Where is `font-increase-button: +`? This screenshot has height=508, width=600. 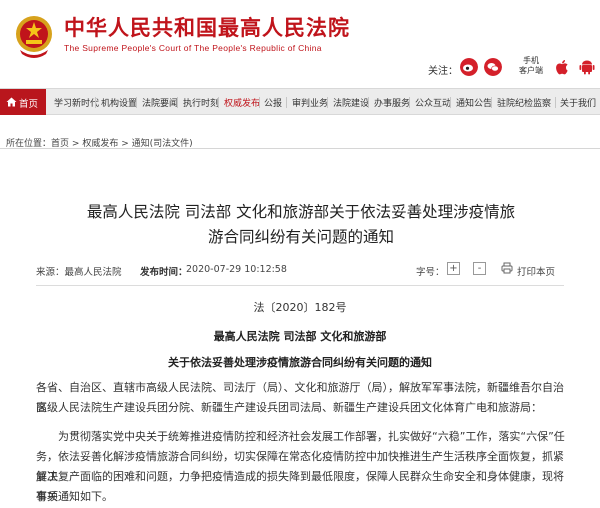
font-increase-button: + is located at coordinates (453, 268).